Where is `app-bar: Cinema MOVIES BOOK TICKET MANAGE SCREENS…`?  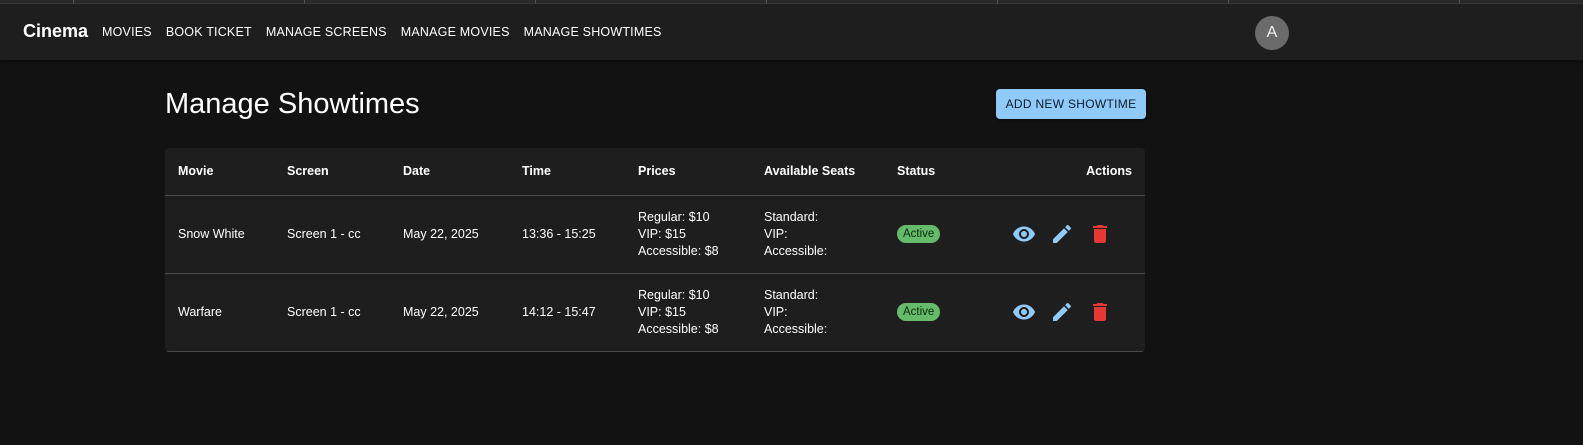 app-bar: Cinema MOVIES BOOK TICKET MANAGE SCREENS… is located at coordinates (791, 32).